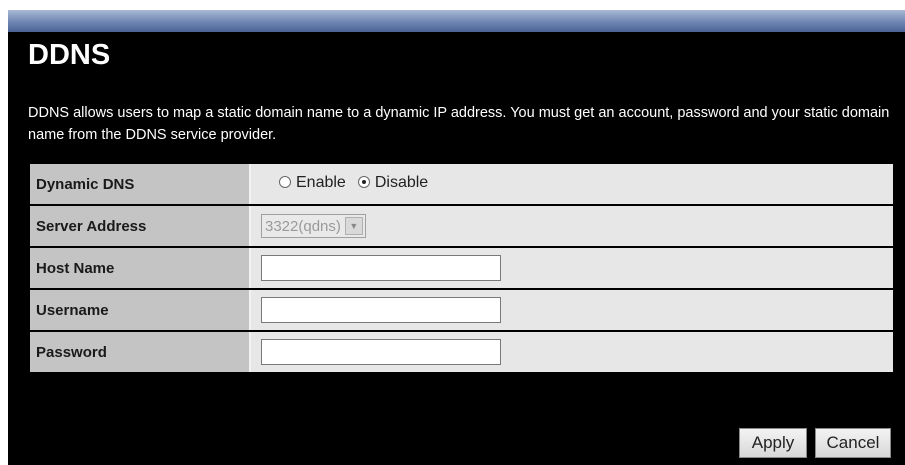  I want to click on header-bar, so click(456, 21).